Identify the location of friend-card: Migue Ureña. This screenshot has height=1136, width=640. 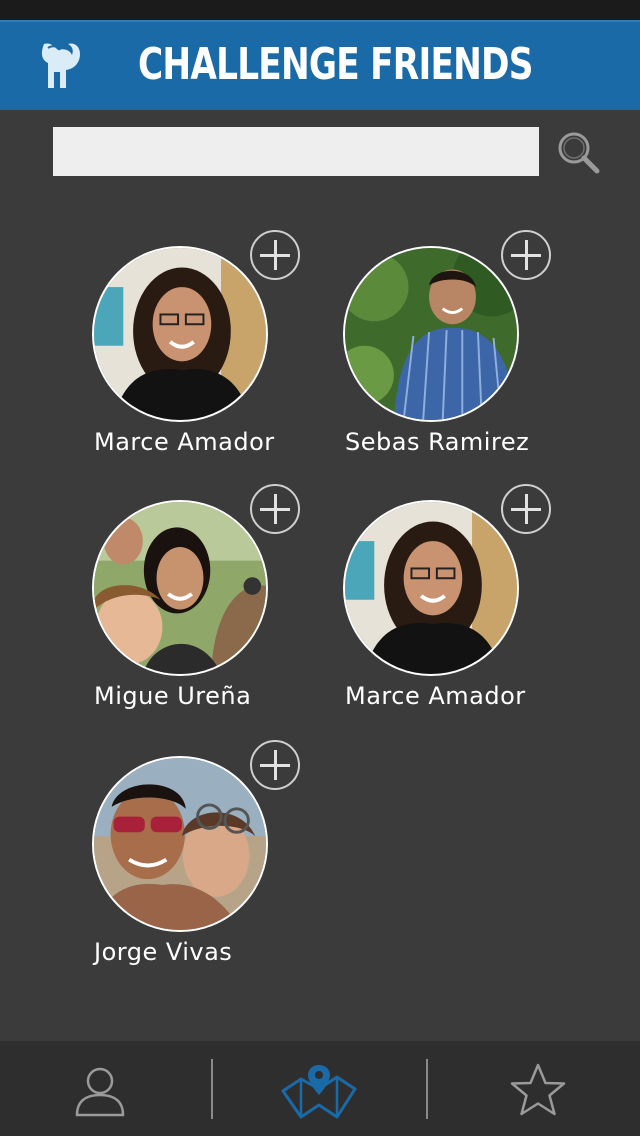
(212, 609).